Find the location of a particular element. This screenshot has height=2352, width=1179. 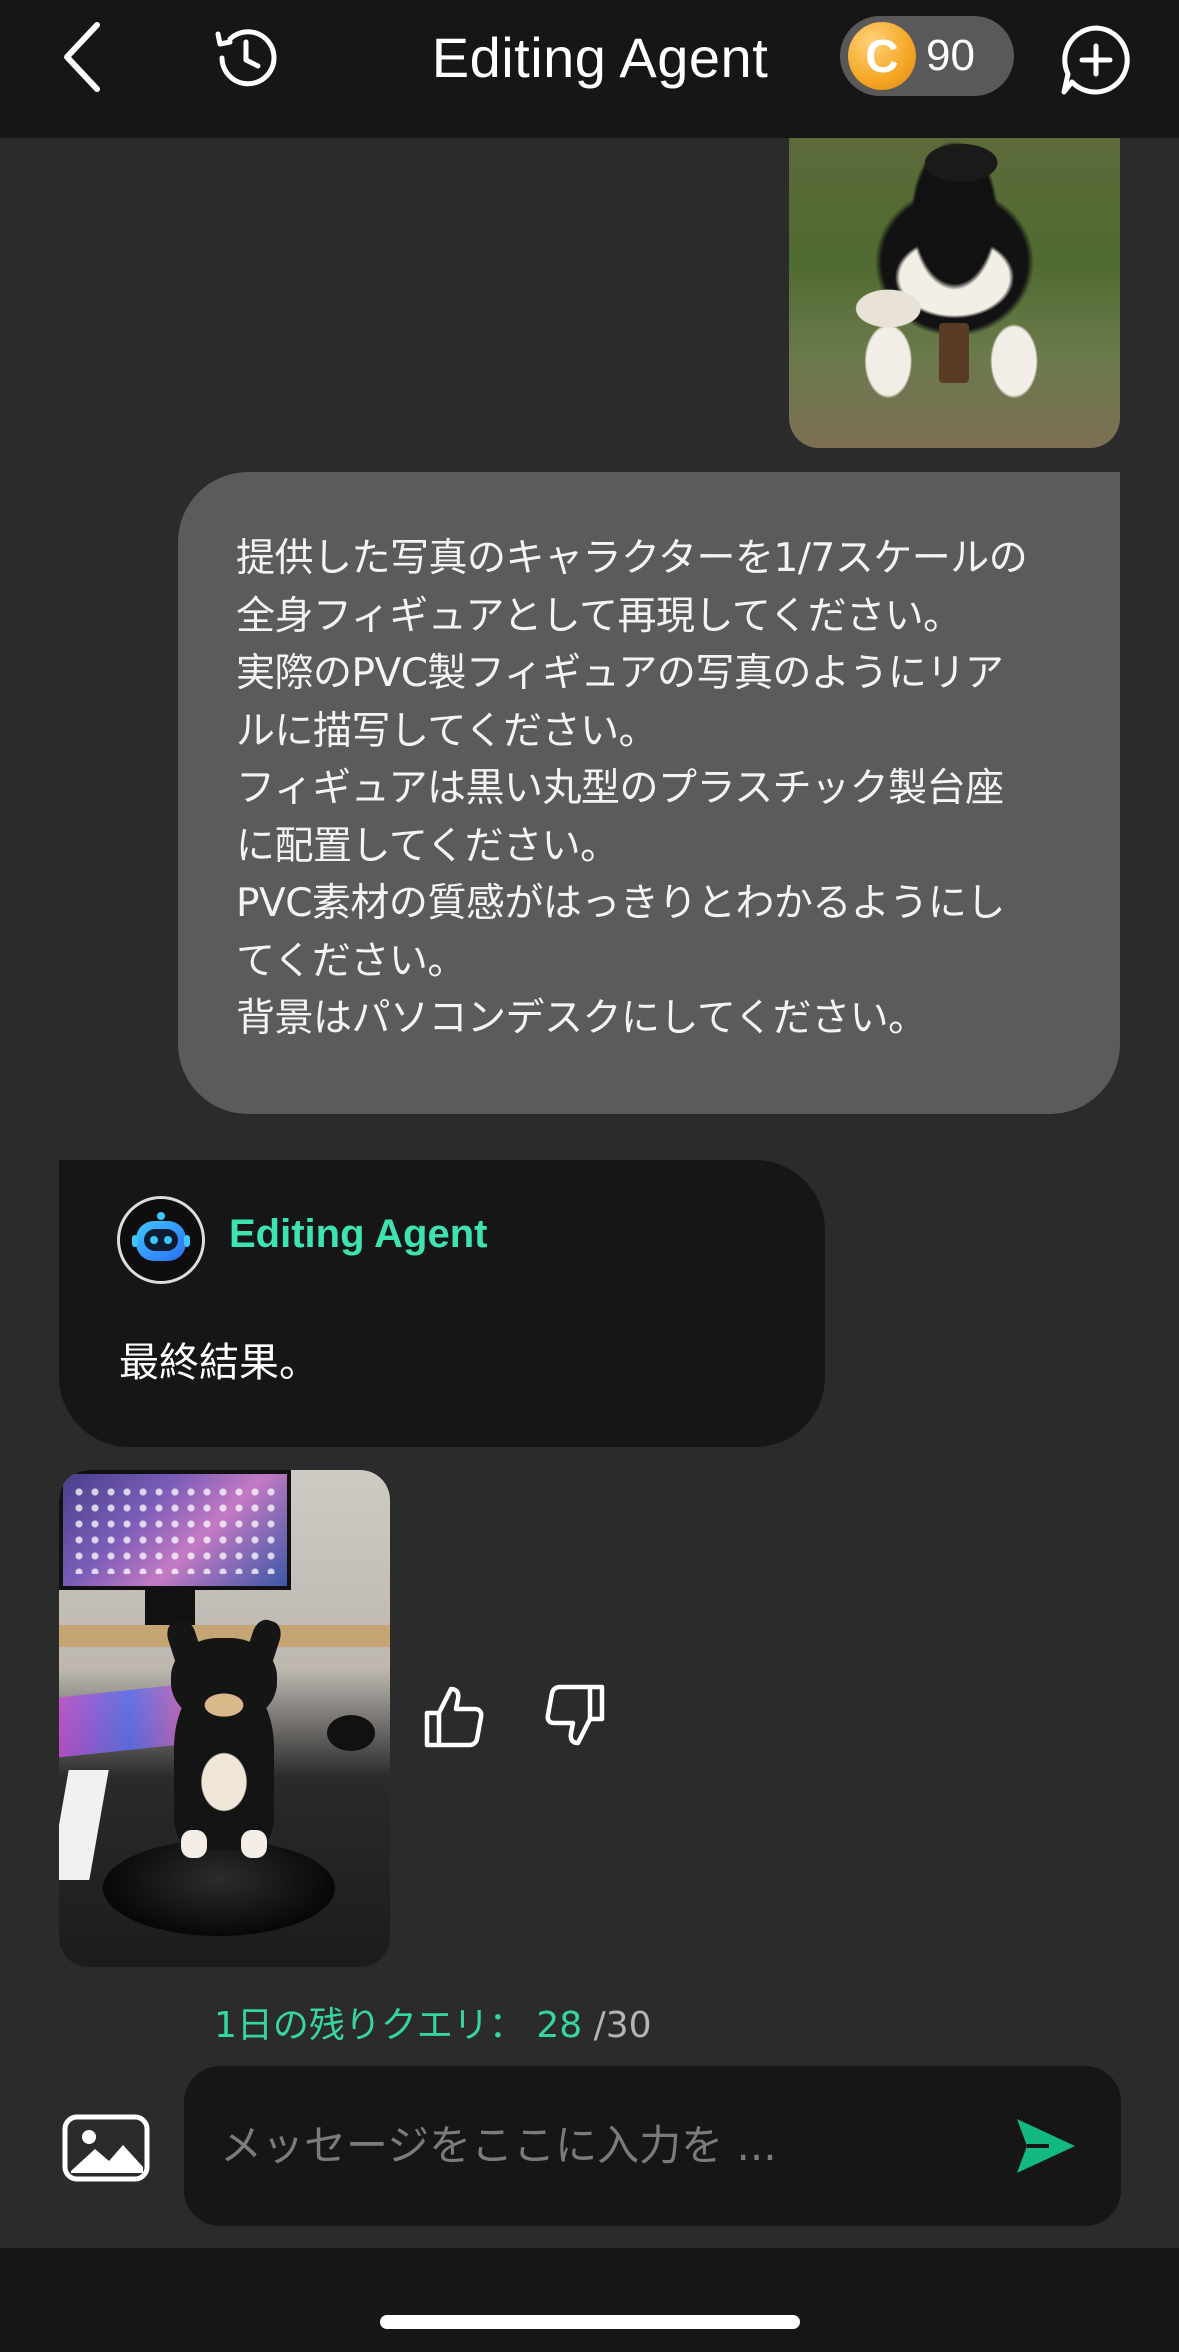

user-message-line: 提供した写真のキャラクターを1/7スケールの is located at coordinates (632, 558).